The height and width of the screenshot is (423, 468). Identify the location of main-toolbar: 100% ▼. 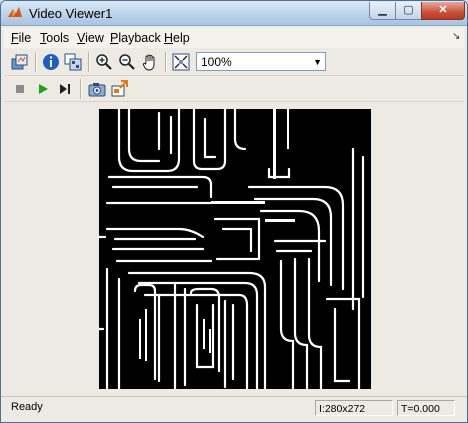
(234, 62).